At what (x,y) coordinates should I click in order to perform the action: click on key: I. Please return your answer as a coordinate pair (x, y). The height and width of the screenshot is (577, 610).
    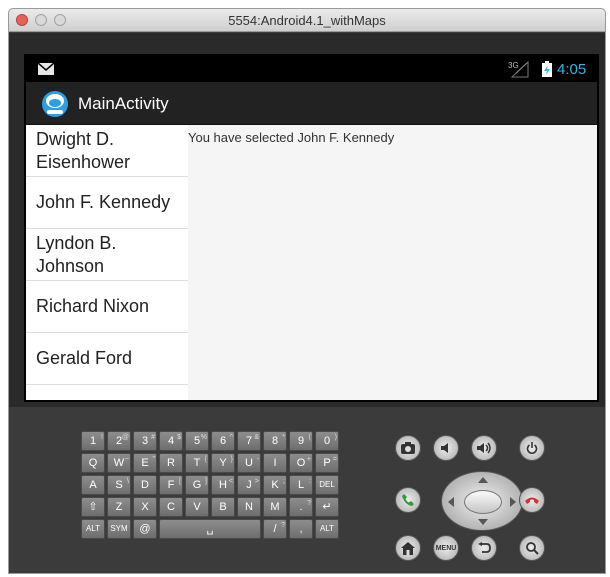
    Looking at the image, I should click on (275, 463).